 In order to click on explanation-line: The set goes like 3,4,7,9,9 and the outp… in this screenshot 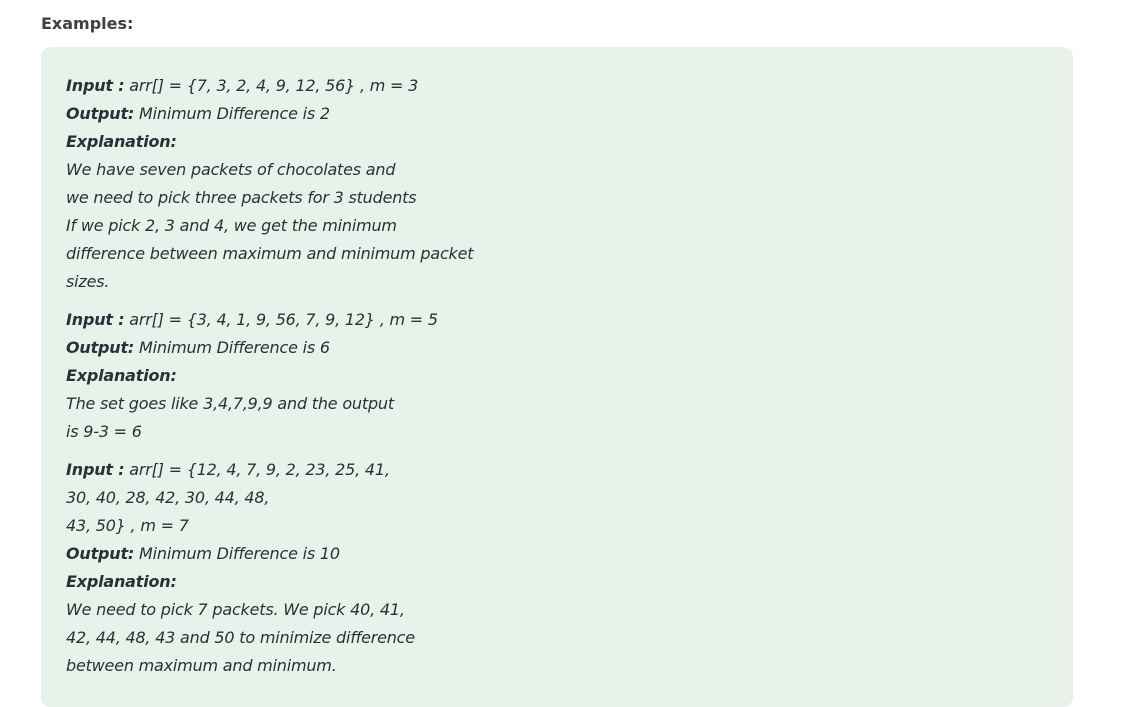, I will do `click(230, 403)`.